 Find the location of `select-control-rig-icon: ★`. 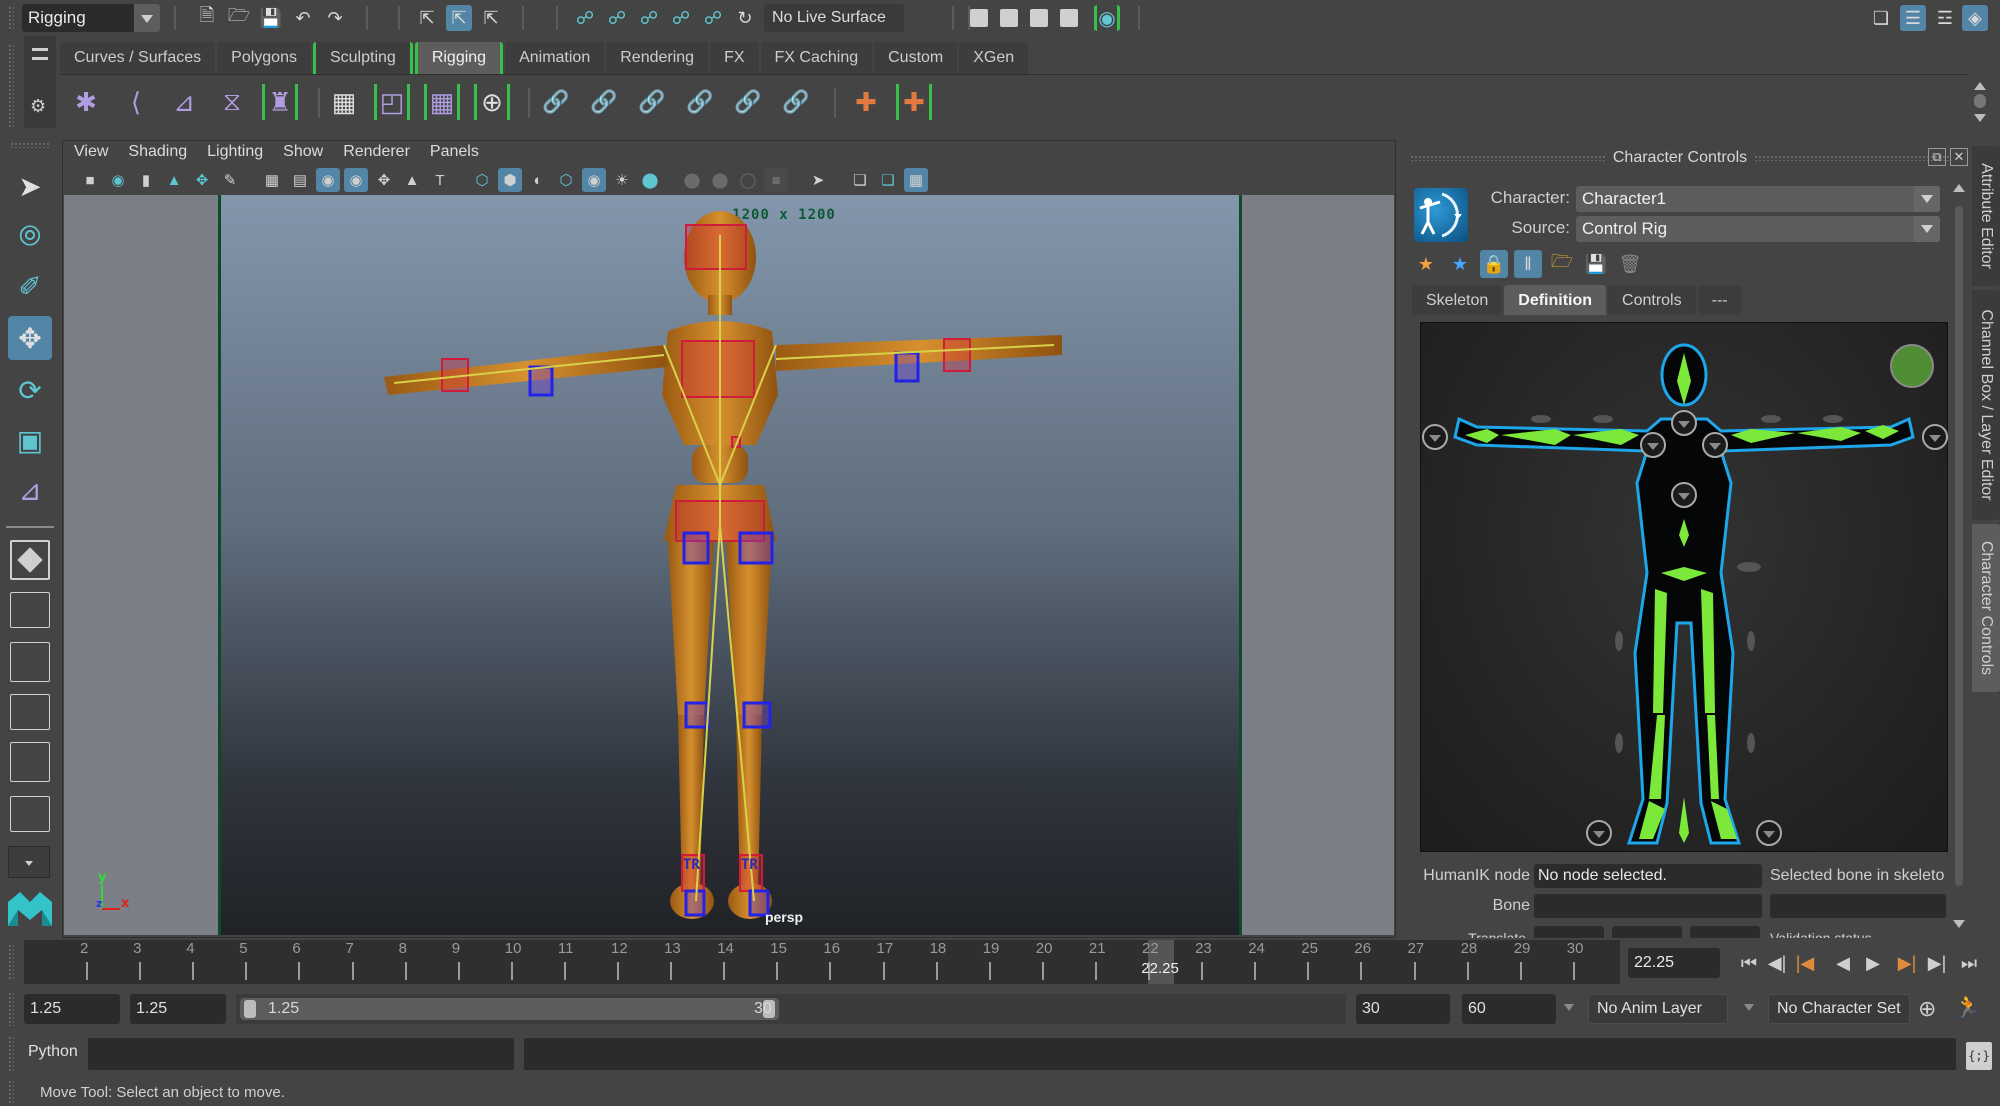

select-control-rig-icon: ★ is located at coordinates (1460, 264).